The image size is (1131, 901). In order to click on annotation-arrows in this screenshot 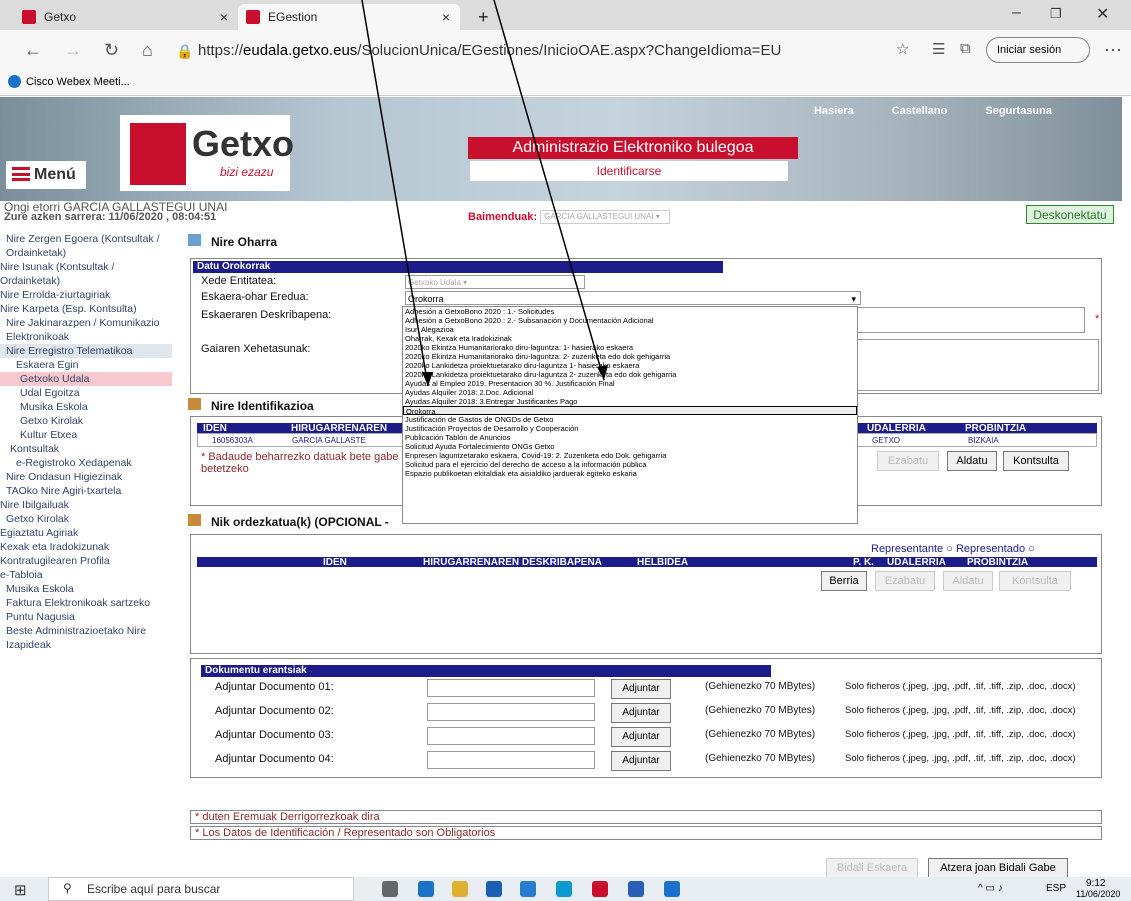, I will do `click(484, 193)`.